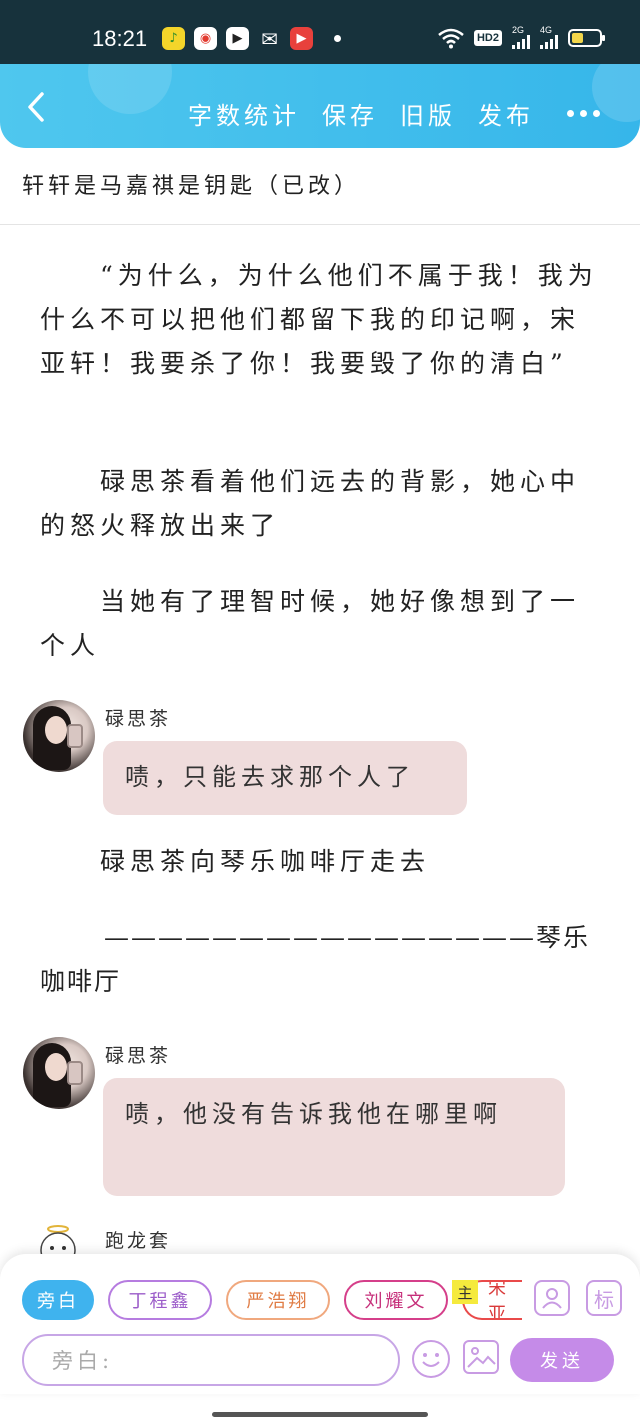 The image size is (640, 1422). Describe the element at coordinates (320, 862) in the screenshot. I see `story-paragraph: 碌思茶向琴乐咖啡厅走去` at that location.